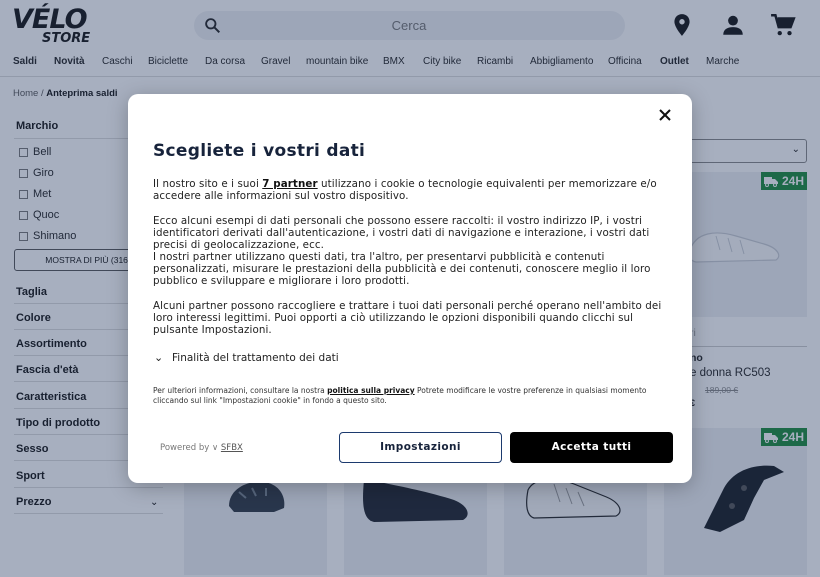  I want to click on sfbx-logo-icon: ∨, so click(215, 448).